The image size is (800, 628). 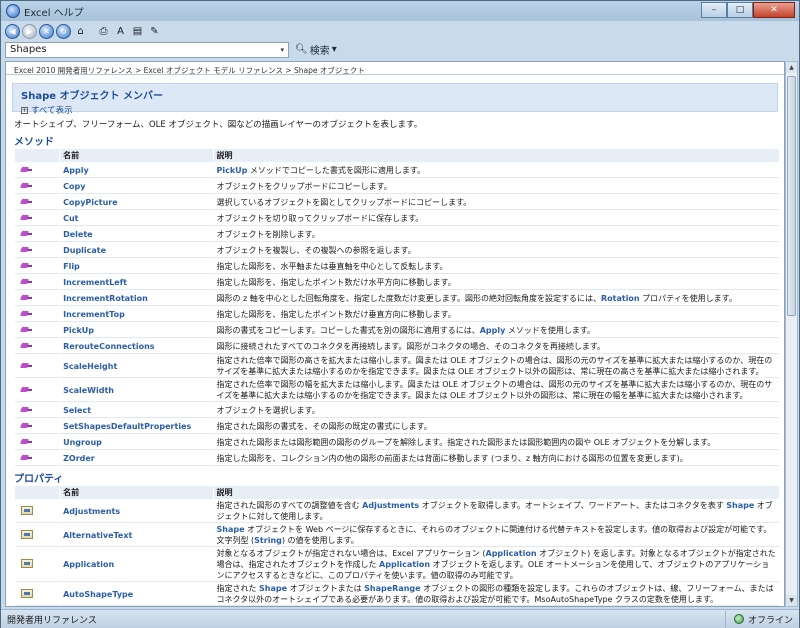 What do you see at coordinates (390, 505) in the screenshot?
I see `description-link: Adjustments` at bounding box center [390, 505].